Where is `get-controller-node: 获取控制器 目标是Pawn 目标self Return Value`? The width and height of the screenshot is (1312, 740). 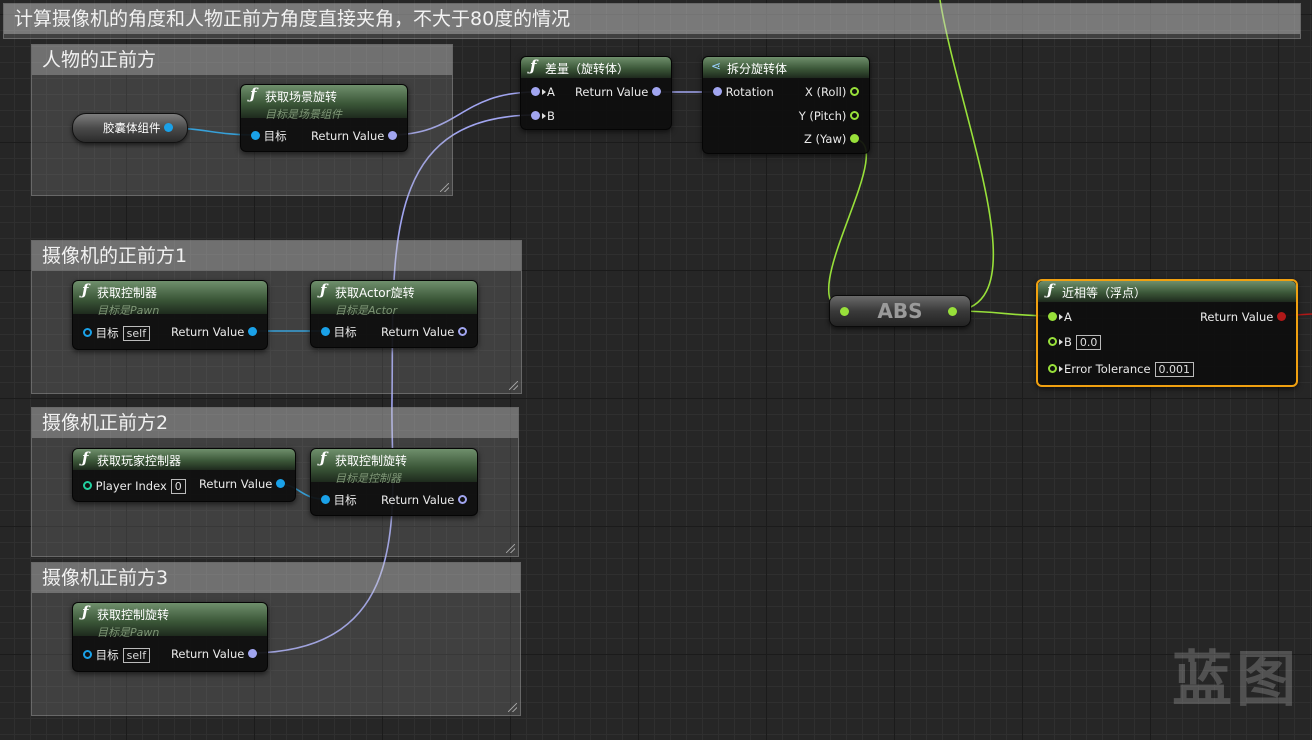
get-controller-node: 获取控制器 目标是Pawn 目标self Return Value is located at coordinates (170, 315).